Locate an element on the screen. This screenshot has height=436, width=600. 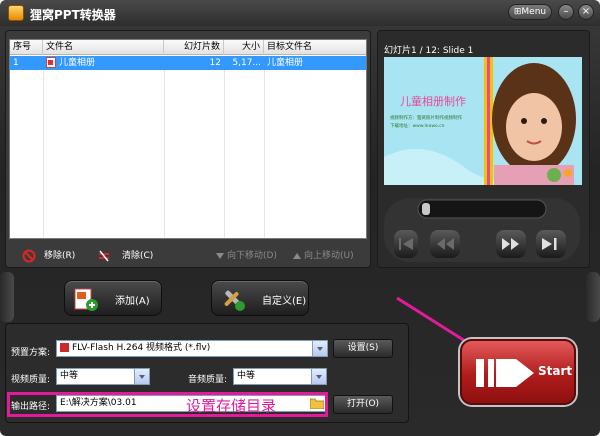
menu-button-label: Menu is located at coordinates (534, 12).